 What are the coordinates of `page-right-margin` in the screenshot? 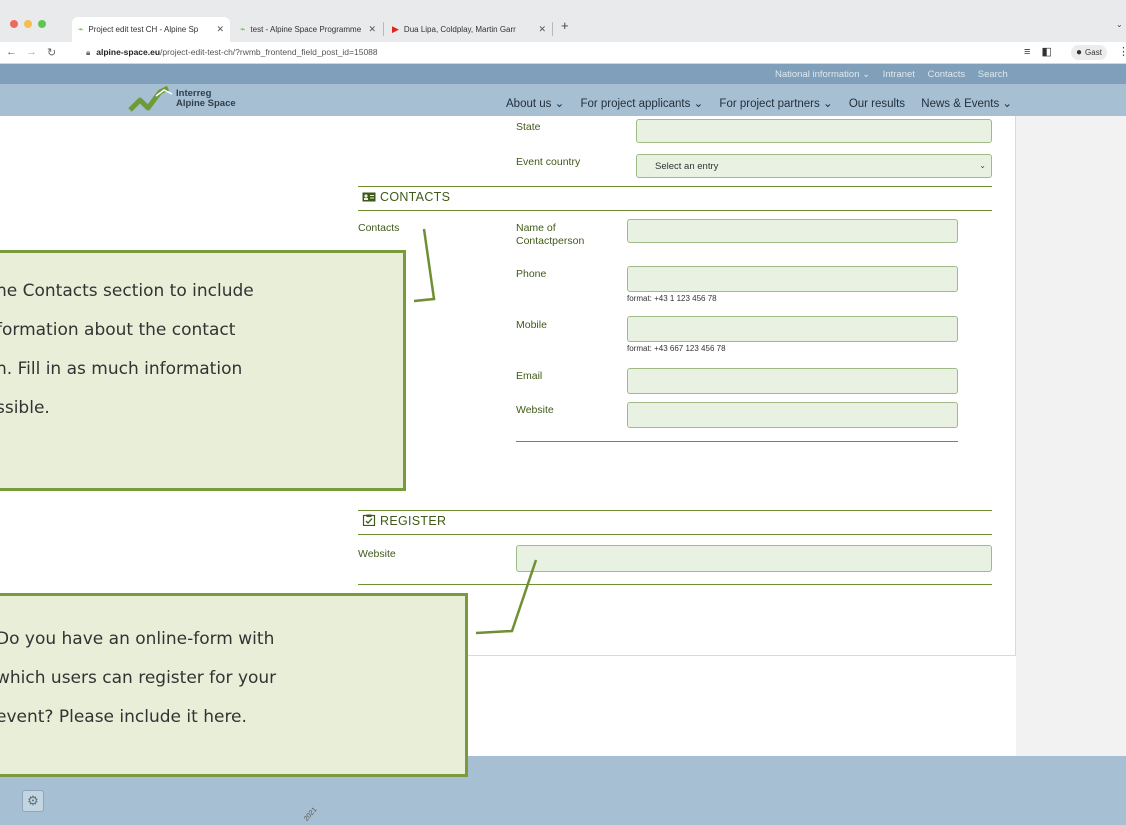 It's located at (1071, 436).